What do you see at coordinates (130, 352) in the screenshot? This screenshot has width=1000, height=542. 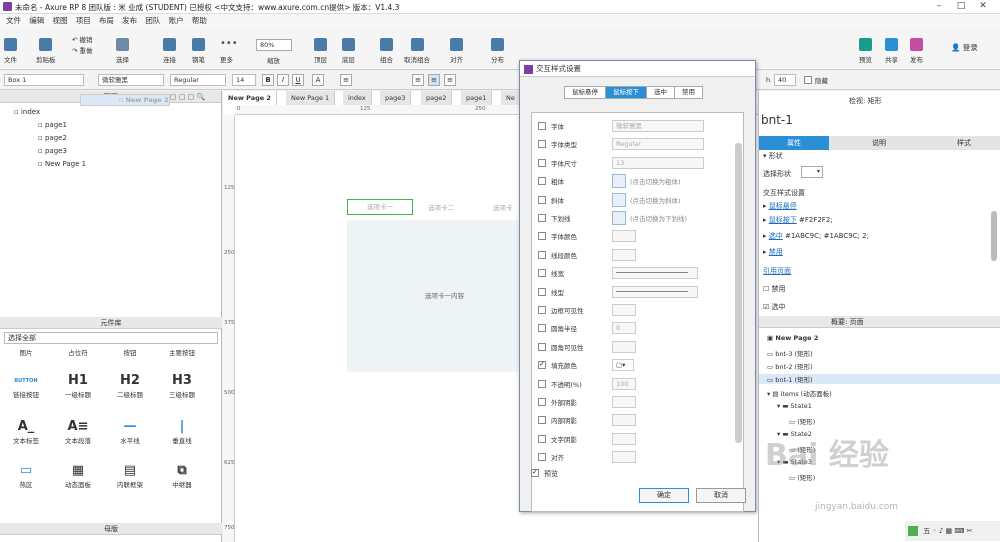 I see `lib-button: 按钮` at bounding box center [130, 352].